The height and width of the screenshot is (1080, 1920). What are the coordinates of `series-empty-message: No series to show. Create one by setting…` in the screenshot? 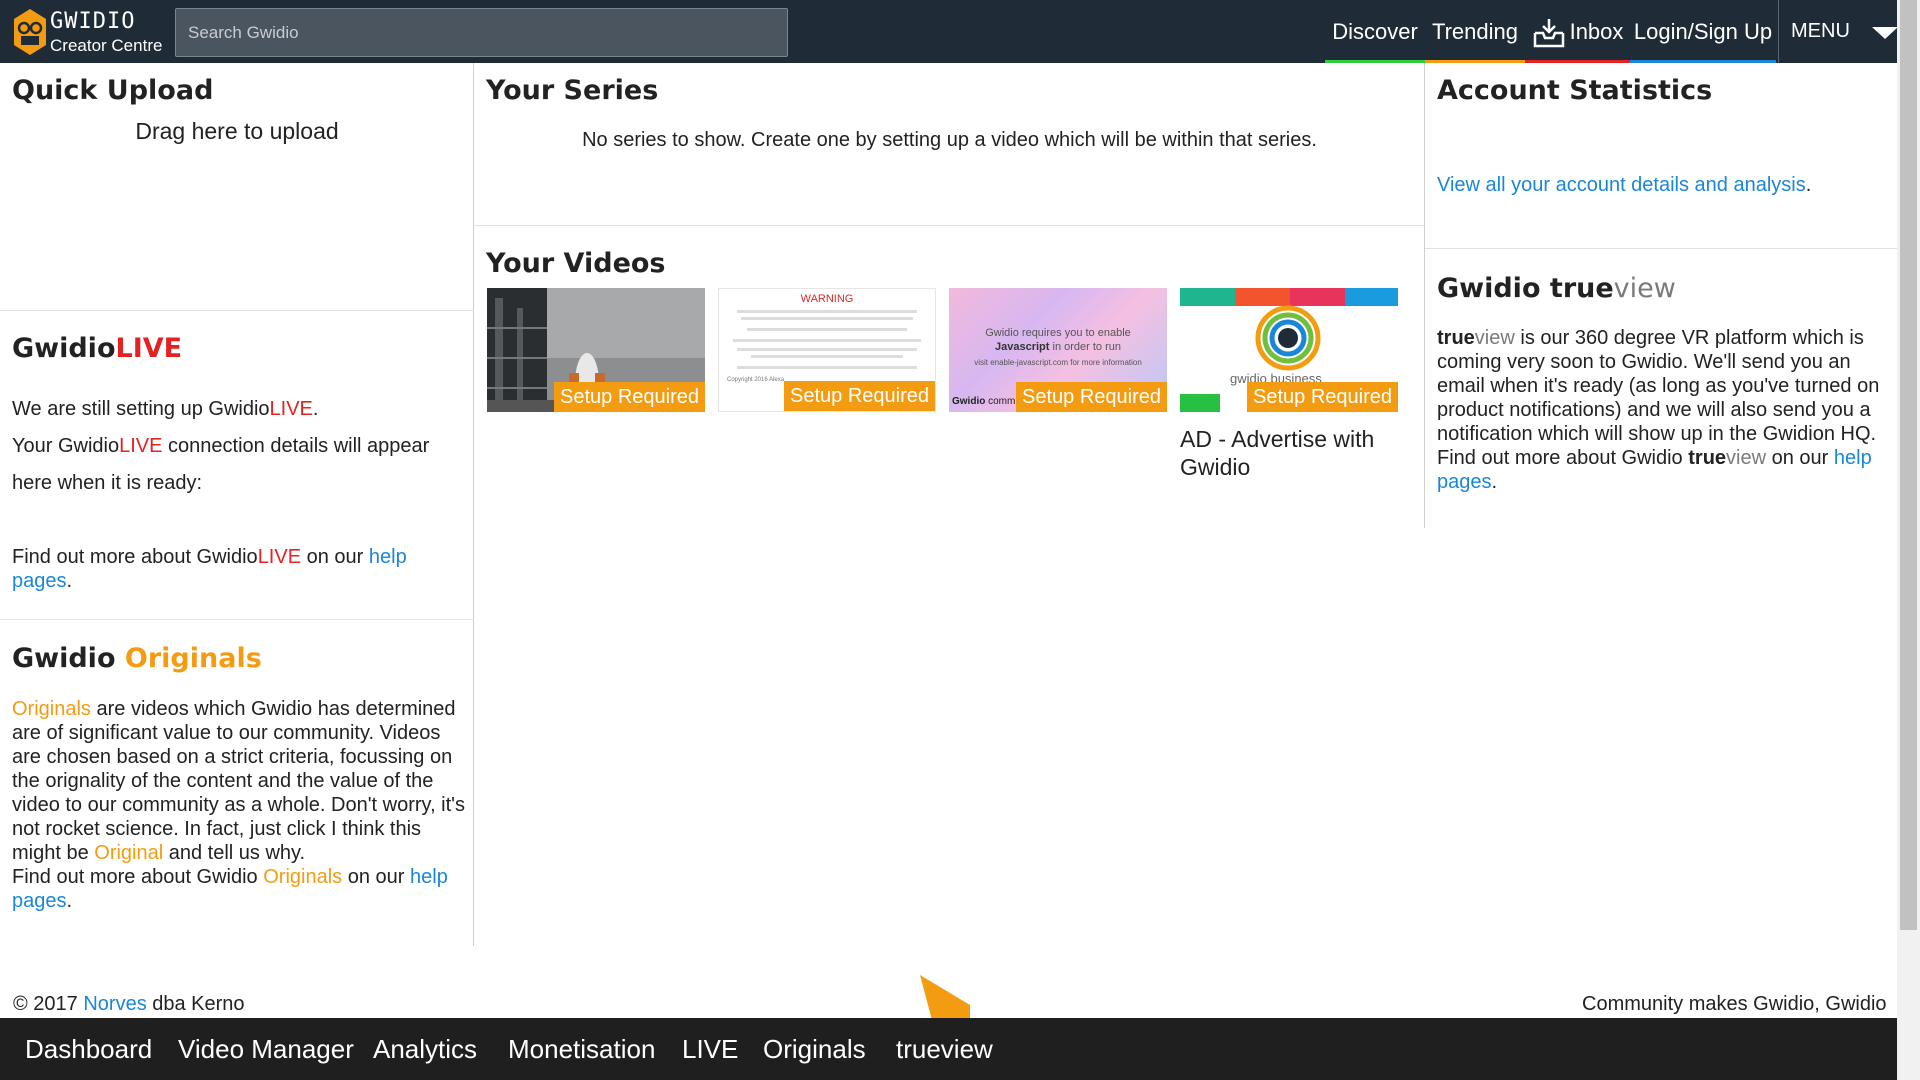 It's located at (949, 140).